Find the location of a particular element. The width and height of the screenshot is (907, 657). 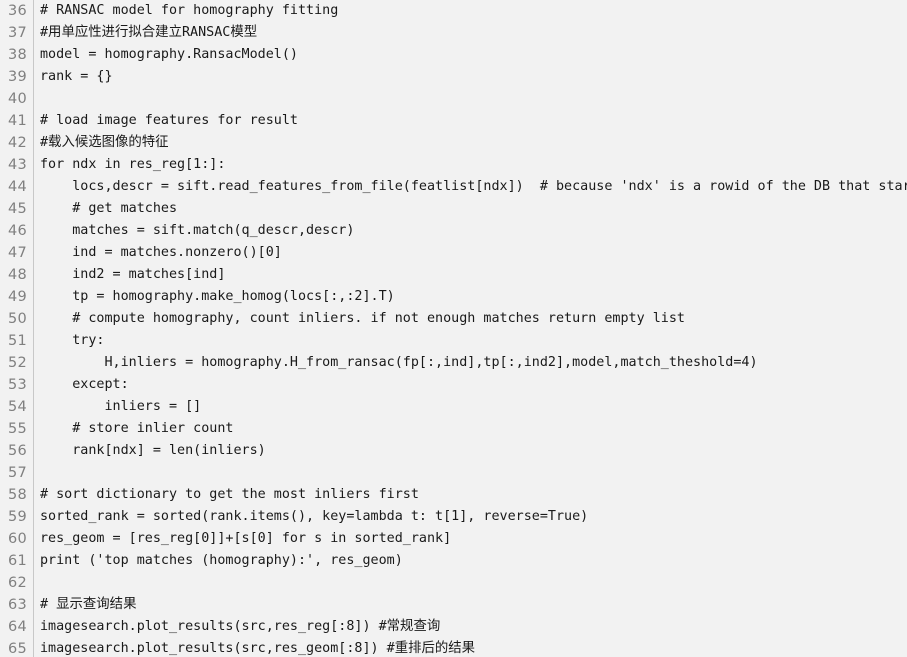

line-number: 56 is located at coordinates (17, 451).